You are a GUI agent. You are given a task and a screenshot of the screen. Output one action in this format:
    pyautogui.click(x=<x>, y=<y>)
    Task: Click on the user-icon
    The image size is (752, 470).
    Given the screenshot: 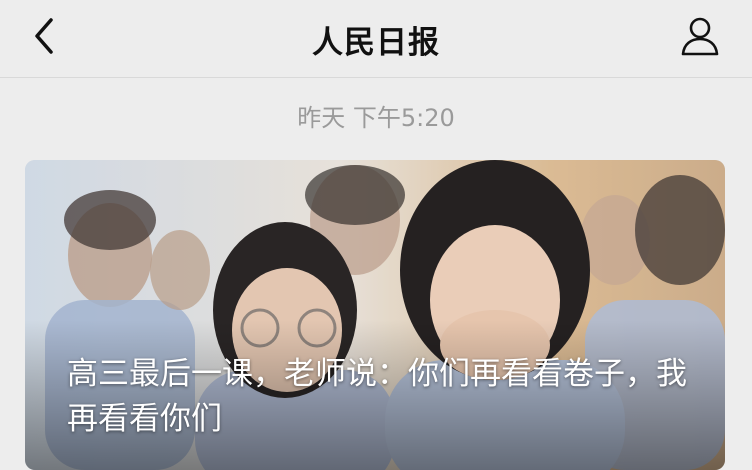 What is the action you would take?
    pyautogui.click(x=700, y=36)
    